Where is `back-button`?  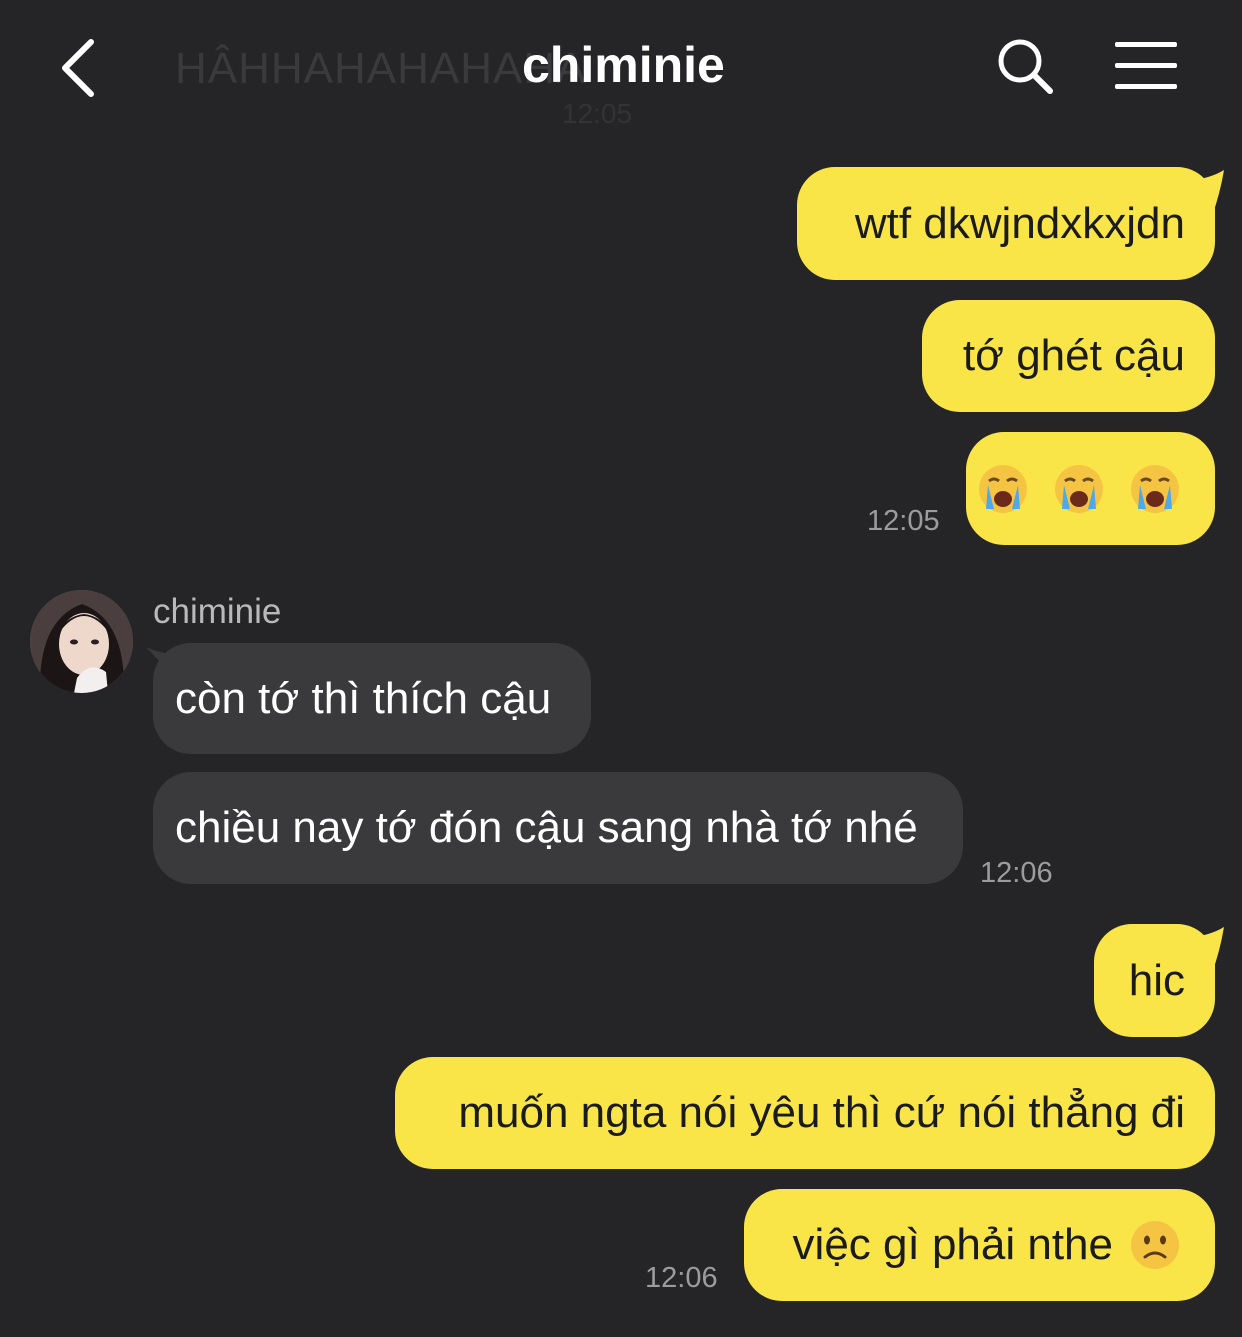
back-button is located at coordinates (80, 68).